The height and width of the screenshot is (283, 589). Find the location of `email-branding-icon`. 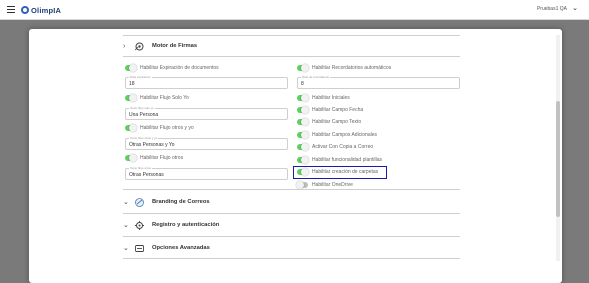

email-branding-icon is located at coordinates (139, 202).